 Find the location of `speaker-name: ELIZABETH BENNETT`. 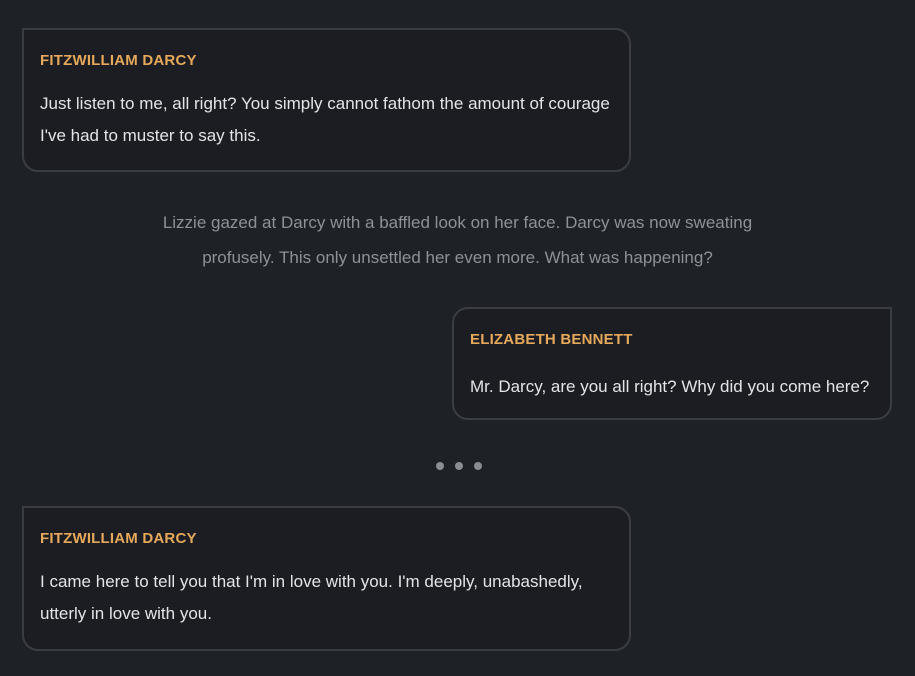

speaker-name: ELIZABETH BENNETT is located at coordinates (551, 339).